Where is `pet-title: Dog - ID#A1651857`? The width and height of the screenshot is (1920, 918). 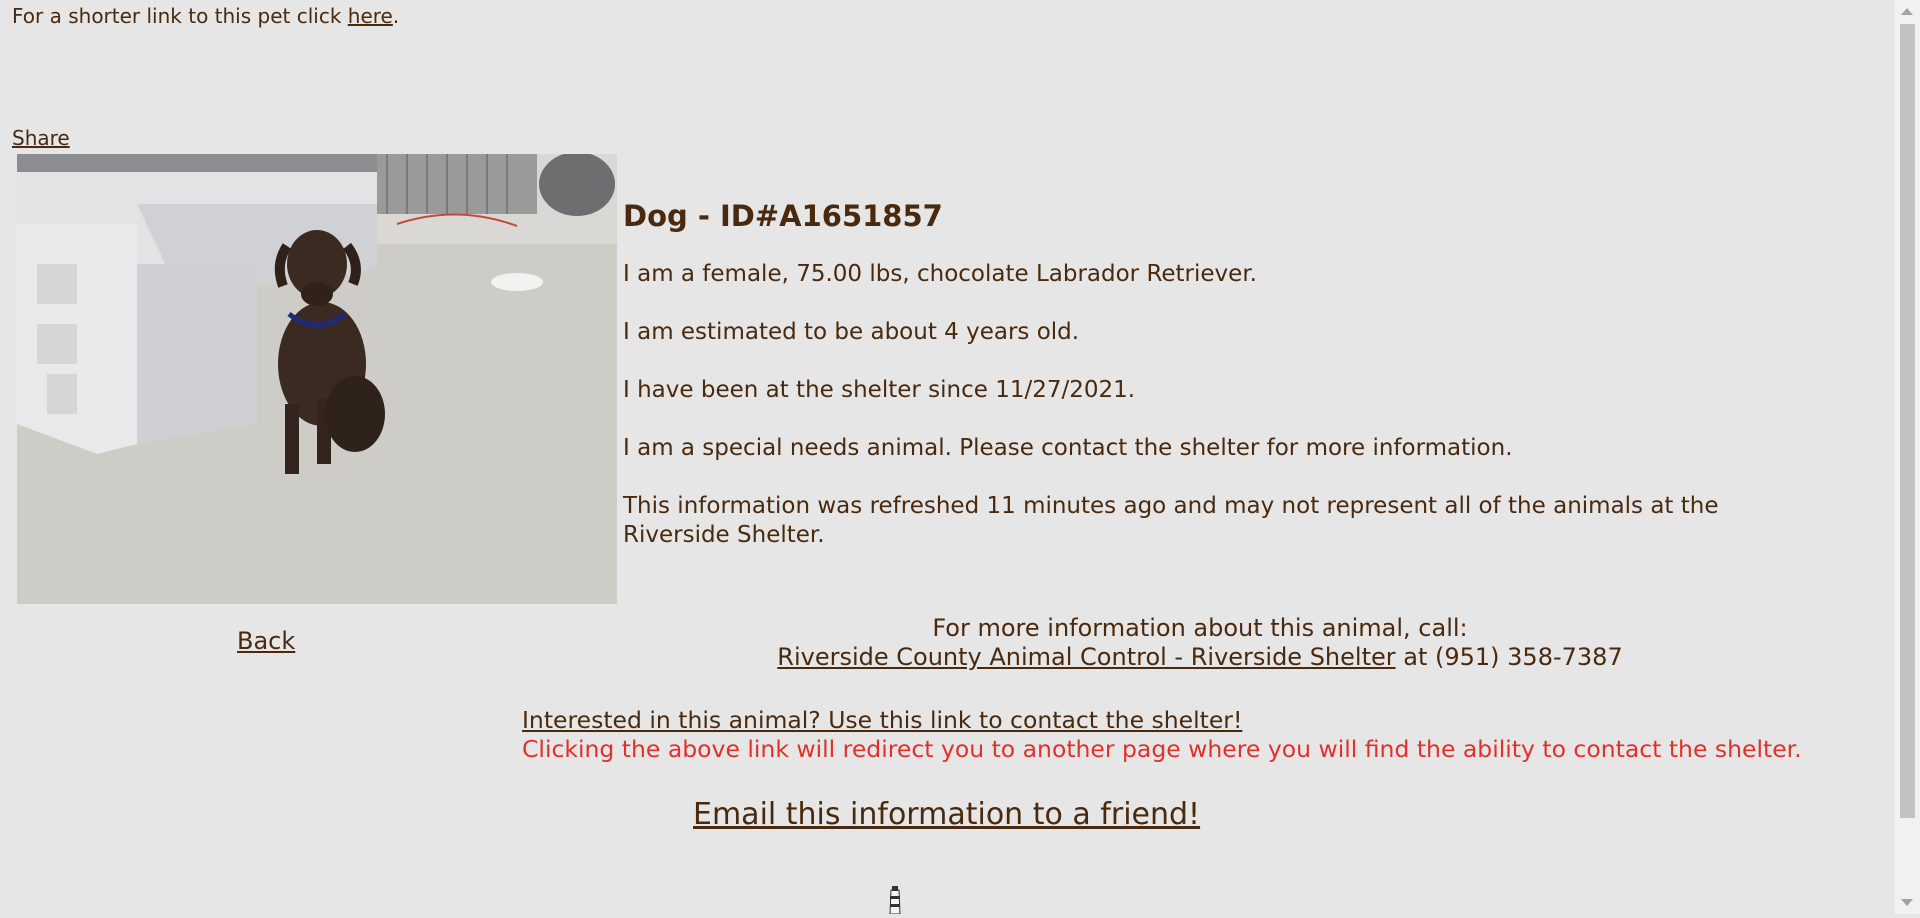 pet-title: Dog - ID#A1651857 is located at coordinates (783, 216).